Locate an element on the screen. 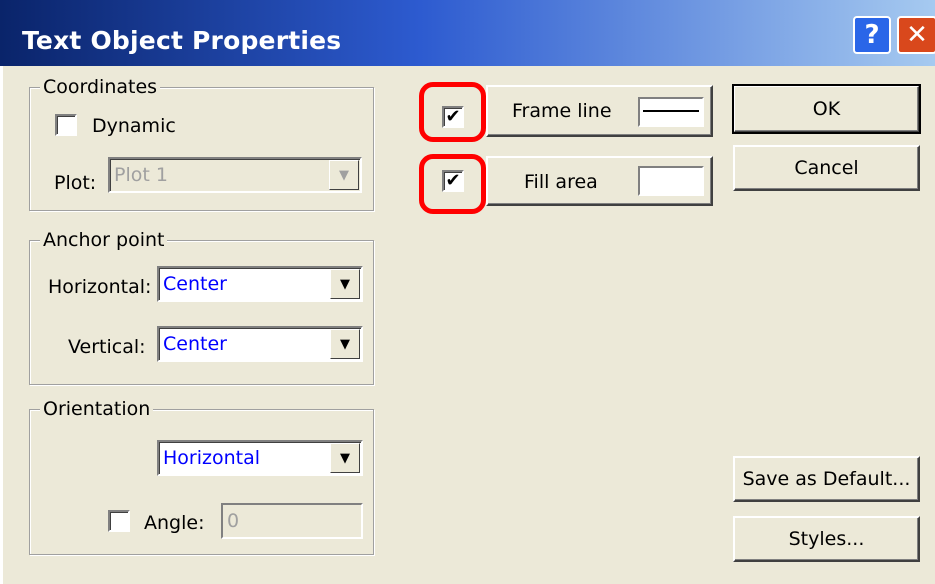 This screenshot has height=584, width=935. horizontal-select: Center ▼ is located at coordinates (260, 284).